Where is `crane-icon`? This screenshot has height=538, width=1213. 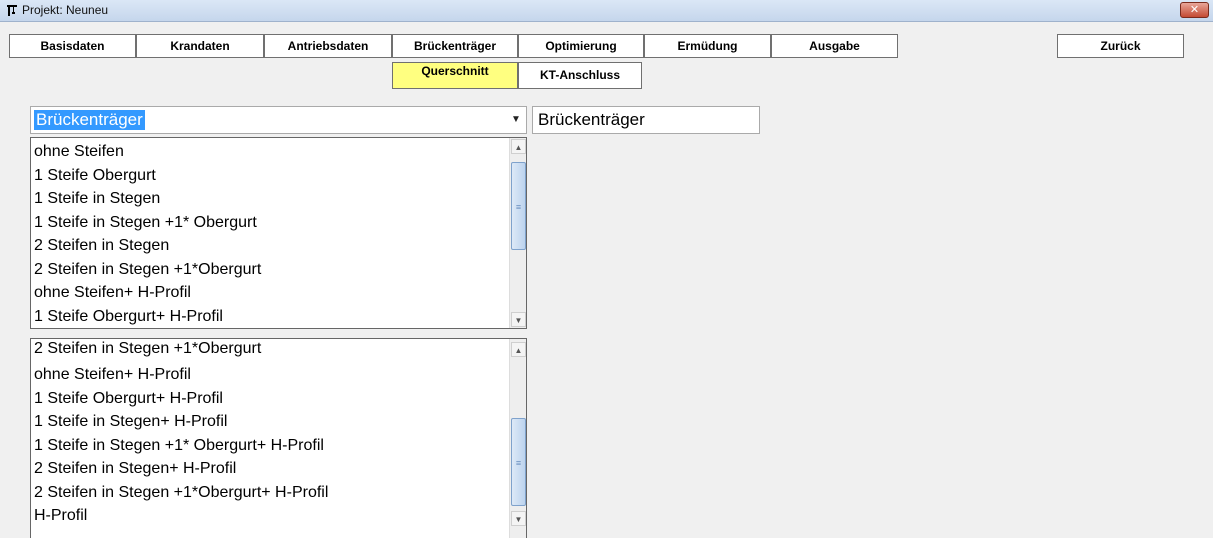 crane-icon is located at coordinates (12, 10).